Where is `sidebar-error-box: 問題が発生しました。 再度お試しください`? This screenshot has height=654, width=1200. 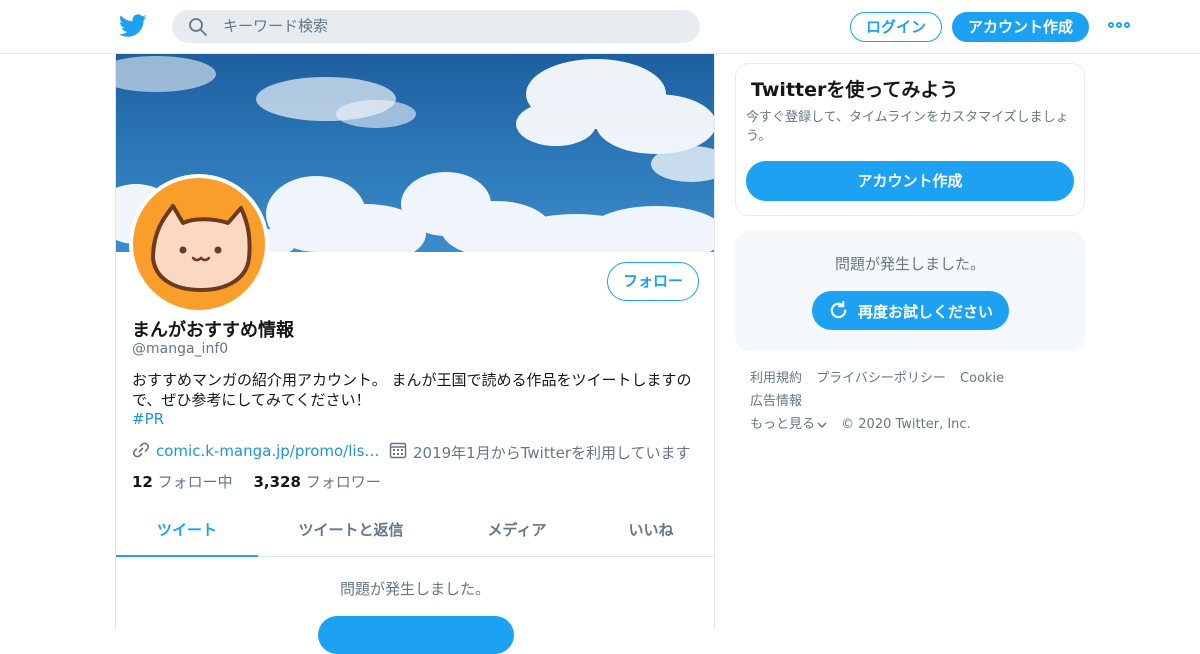
sidebar-error-box: 問題が発生しました。 再度お試しください is located at coordinates (910, 291).